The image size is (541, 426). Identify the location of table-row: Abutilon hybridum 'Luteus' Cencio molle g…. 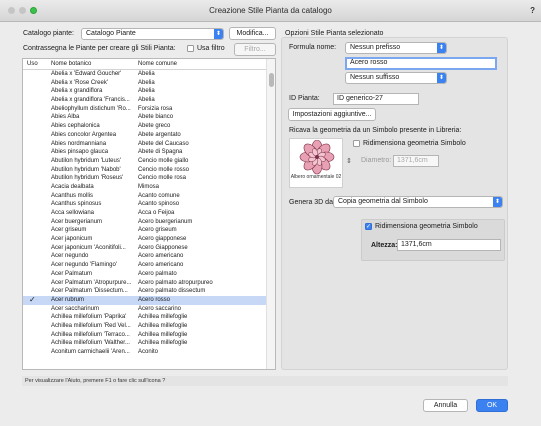
(145, 161).